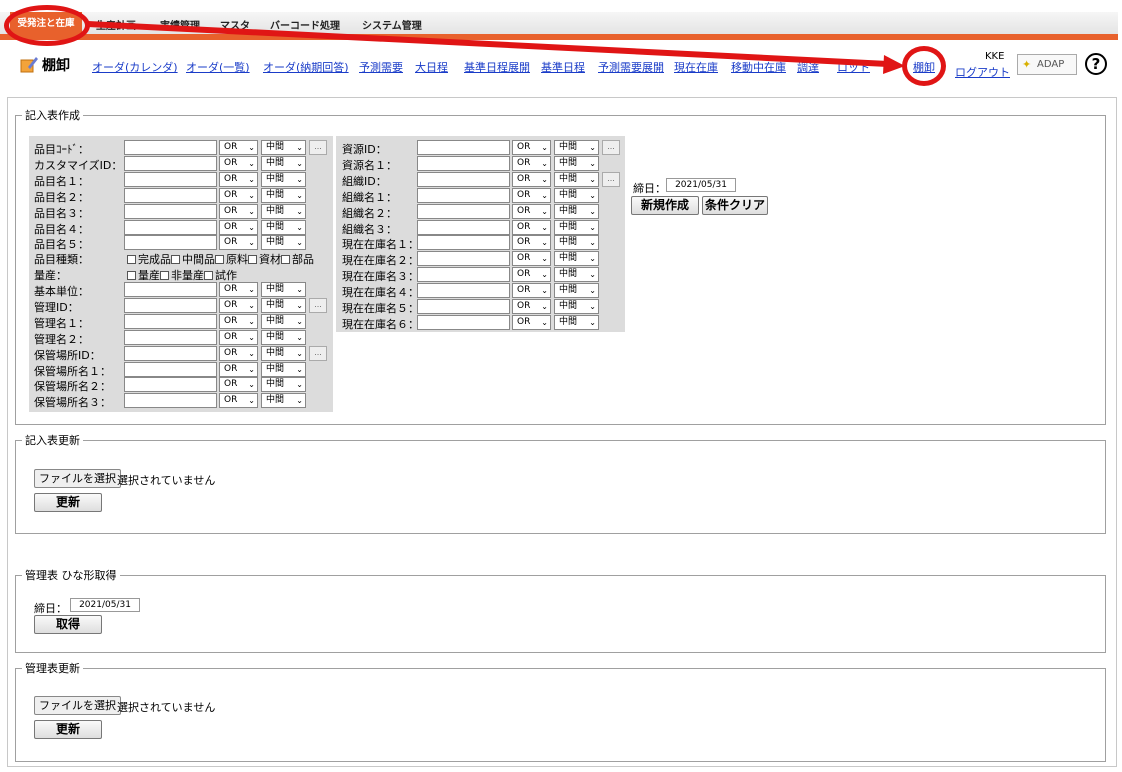  I want to click on update-button: 更新, so click(68, 502).